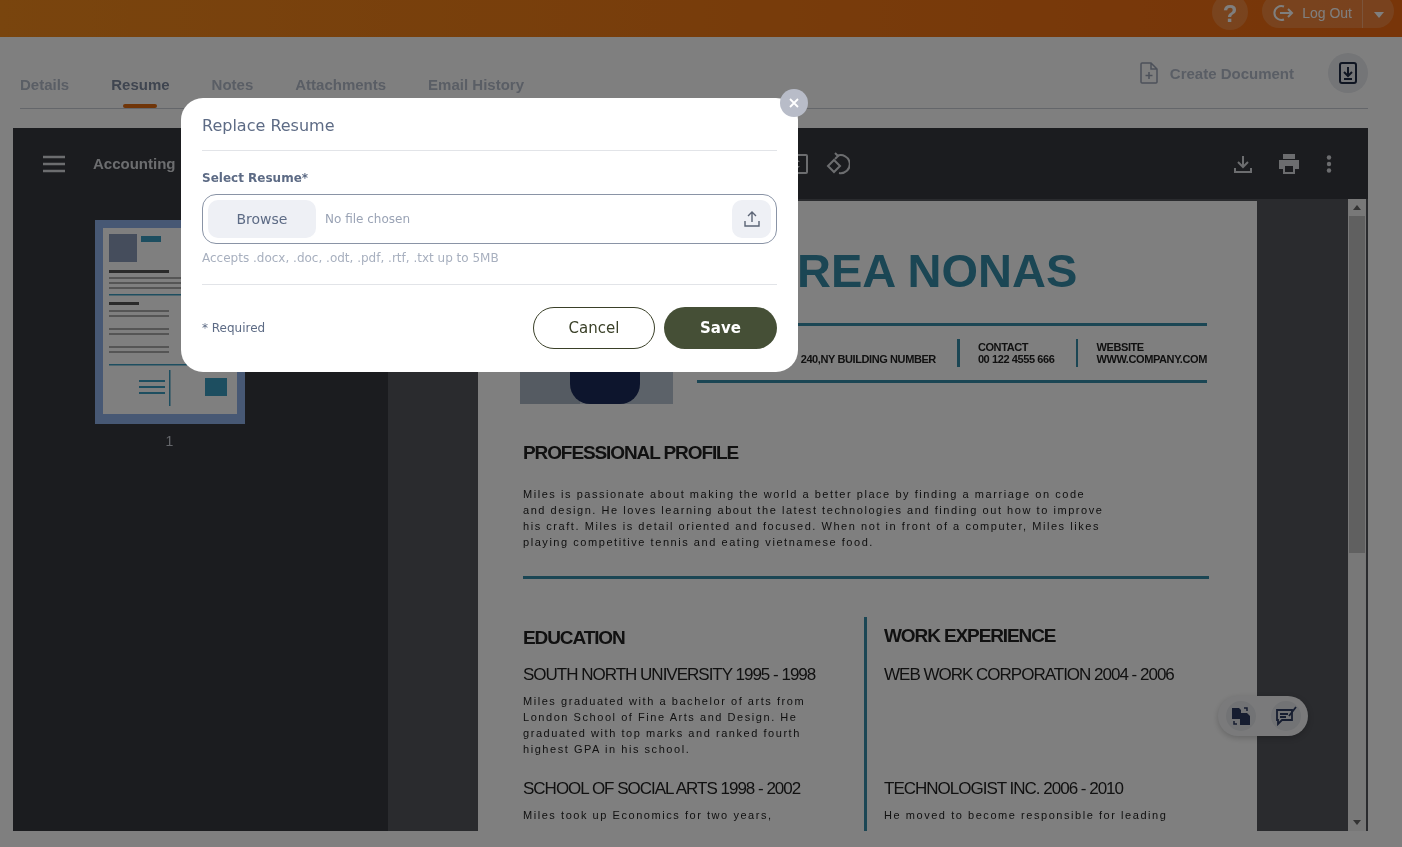 The image size is (1402, 847). I want to click on file-input-field: Browse No file chosen, so click(489, 219).